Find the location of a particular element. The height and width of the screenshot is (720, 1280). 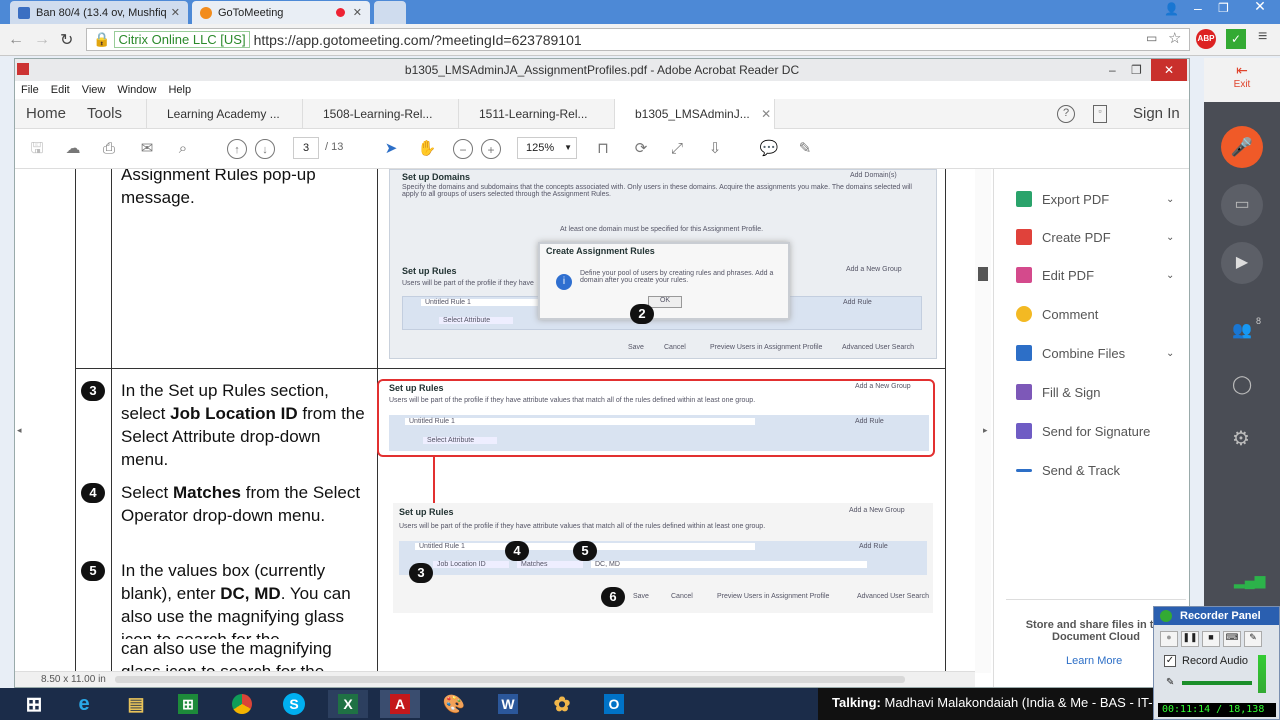

record-icon: ● is located at coordinates (1169, 639).